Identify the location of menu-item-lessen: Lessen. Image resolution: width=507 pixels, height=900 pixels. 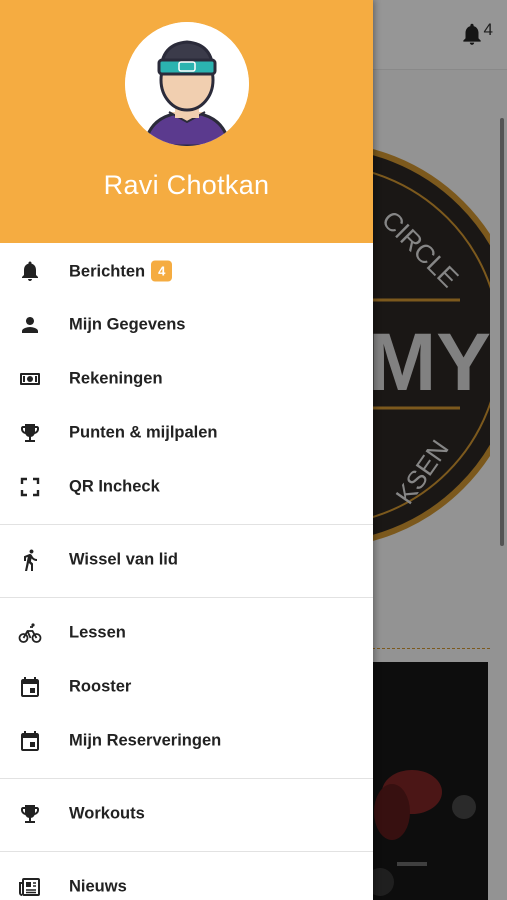
(186, 633).